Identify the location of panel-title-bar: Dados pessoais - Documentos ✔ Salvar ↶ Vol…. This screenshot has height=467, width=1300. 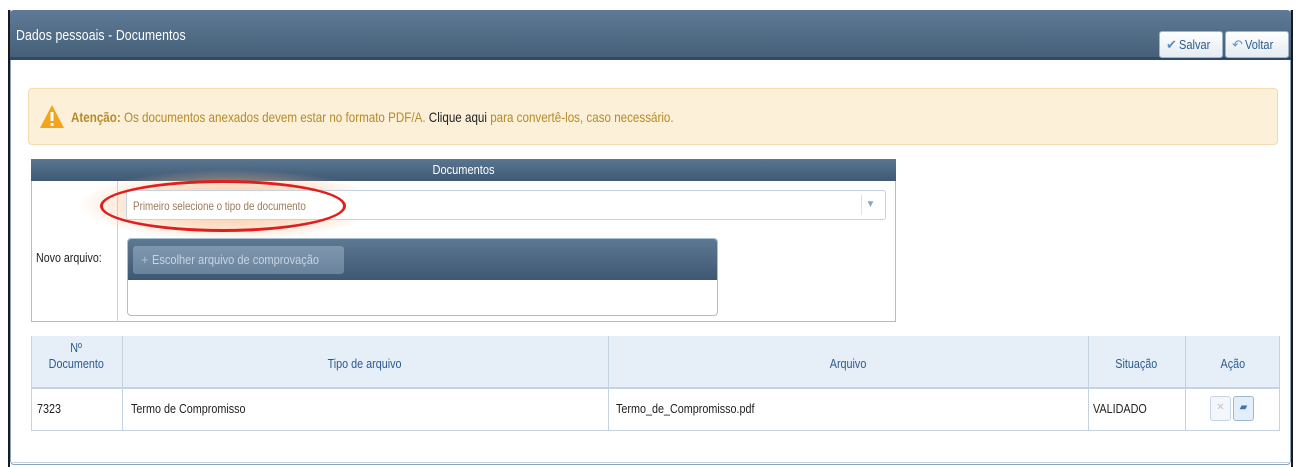
(650, 35).